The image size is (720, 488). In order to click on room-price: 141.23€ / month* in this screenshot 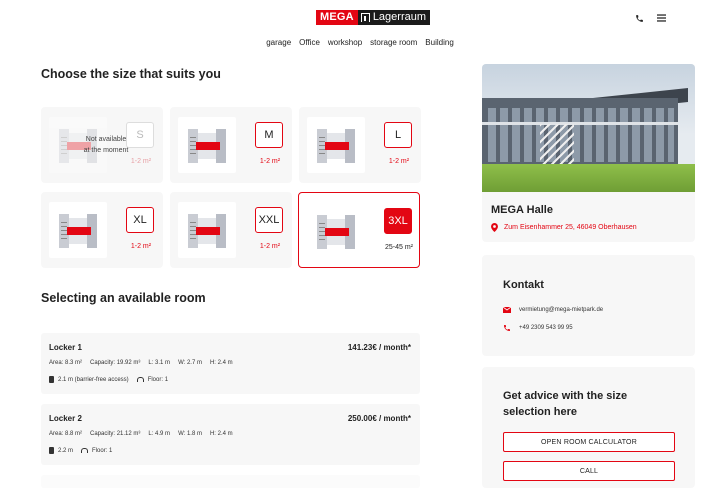, I will do `click(379, 347)`.